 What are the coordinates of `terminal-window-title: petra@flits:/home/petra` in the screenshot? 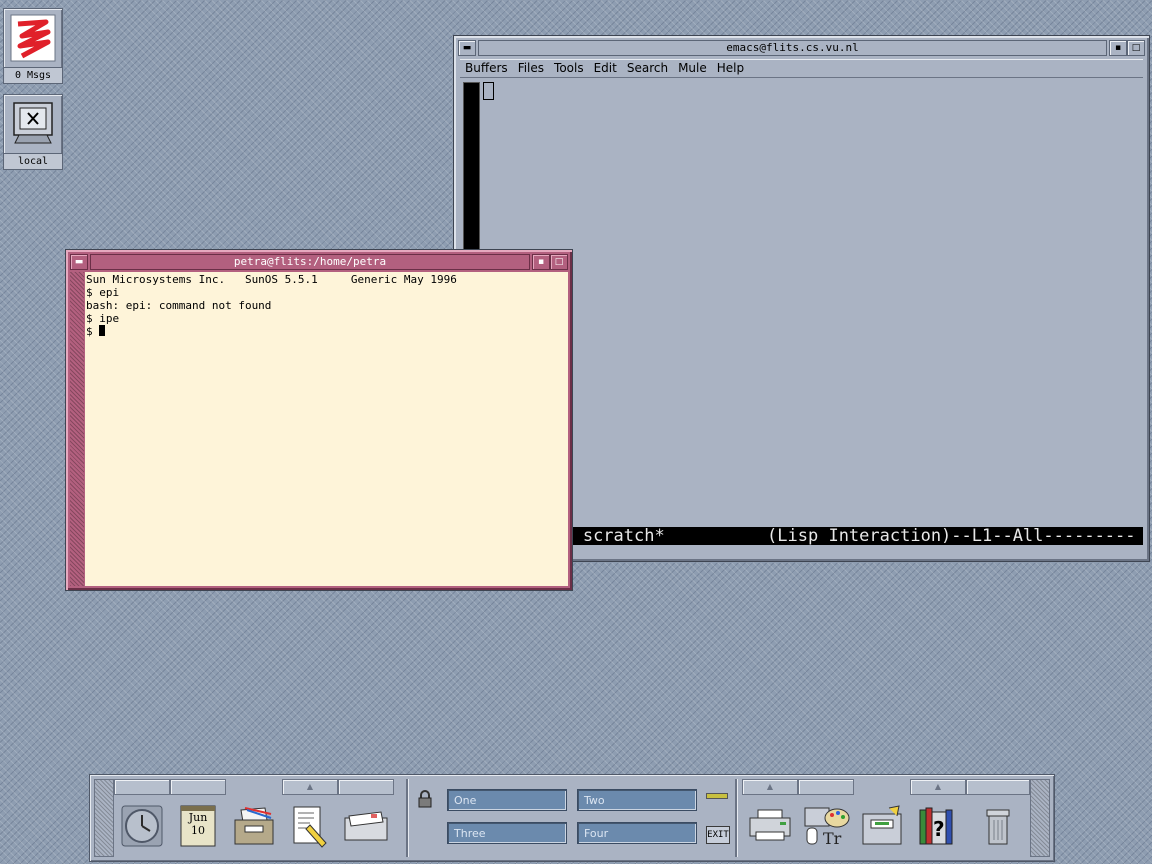 It's located at (310, 262).